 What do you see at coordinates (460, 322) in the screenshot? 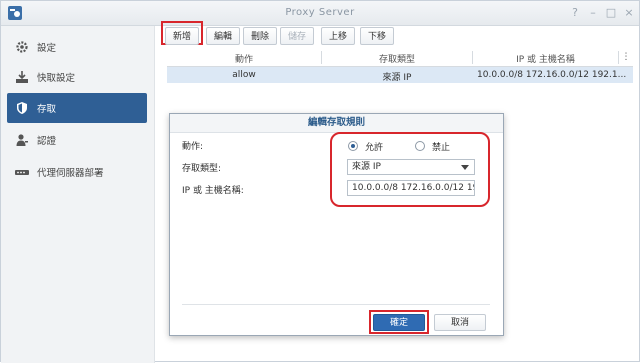
I see `cancel-button: 取消` at bounding box center [460, 322].